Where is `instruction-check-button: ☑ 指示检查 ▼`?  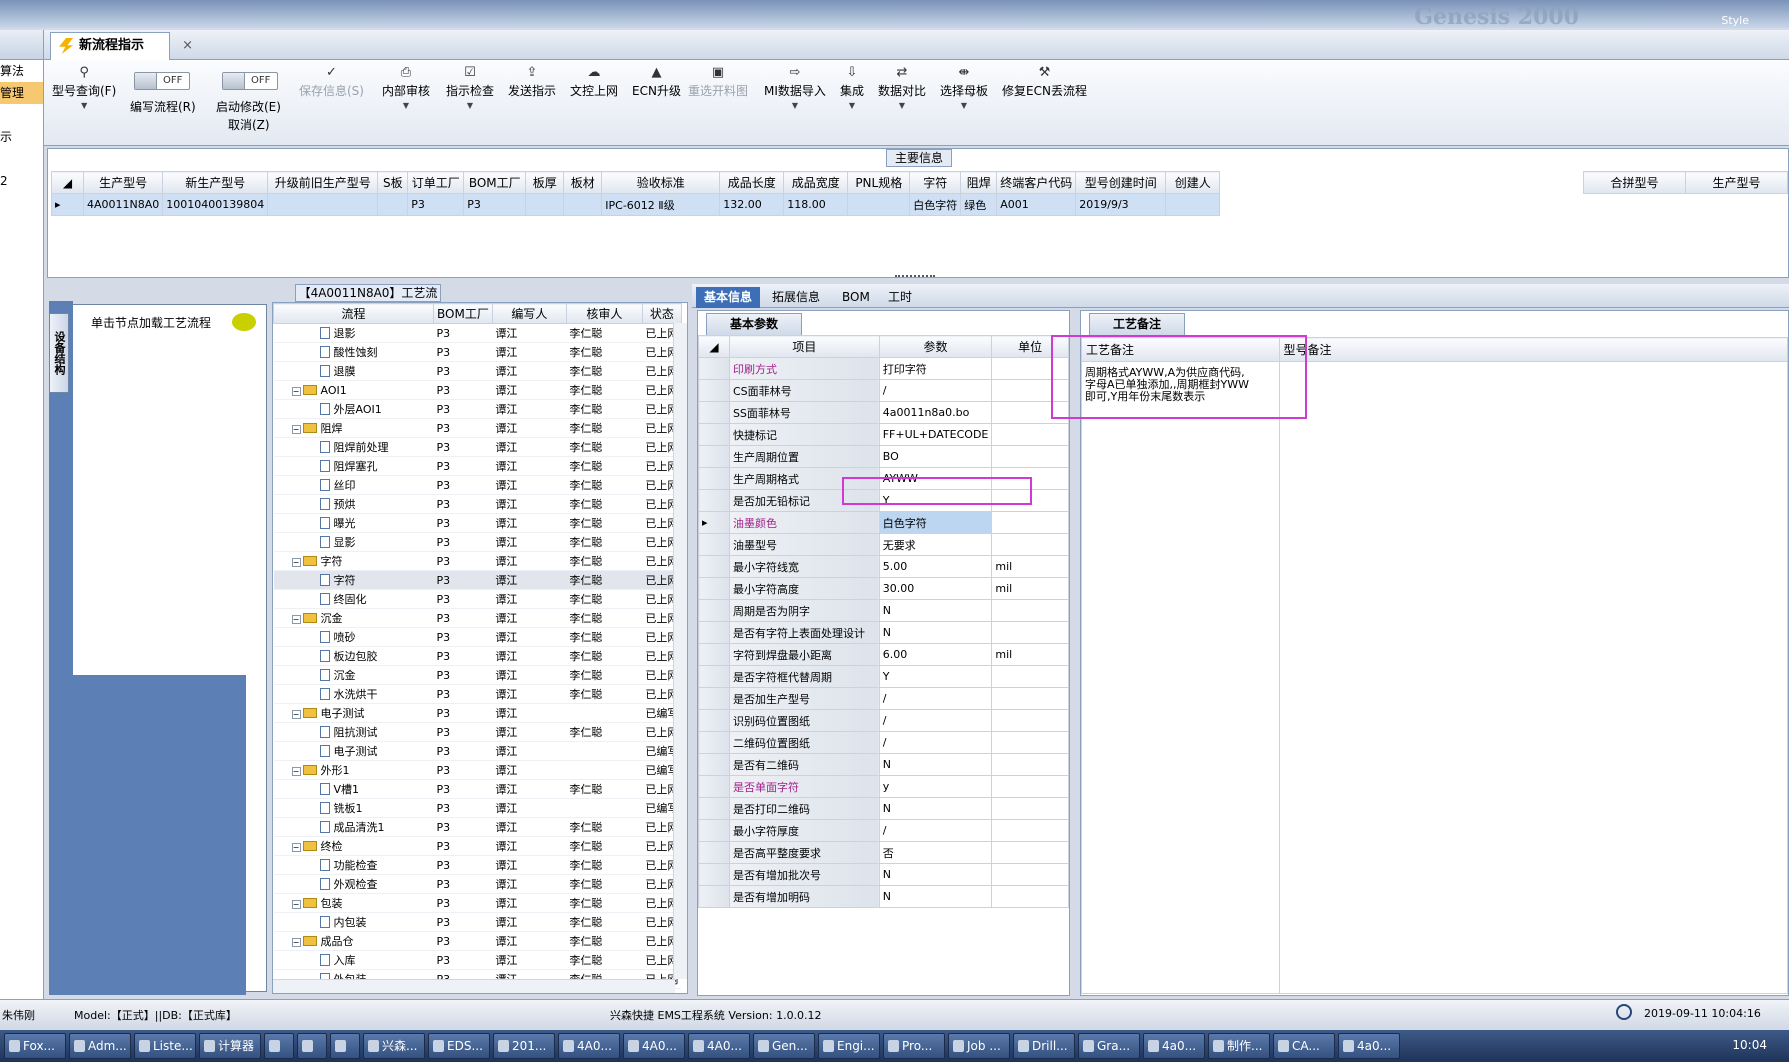 instruction-check-button: ☑ 指示检查 ▼ is located at coordinates (470, 88).